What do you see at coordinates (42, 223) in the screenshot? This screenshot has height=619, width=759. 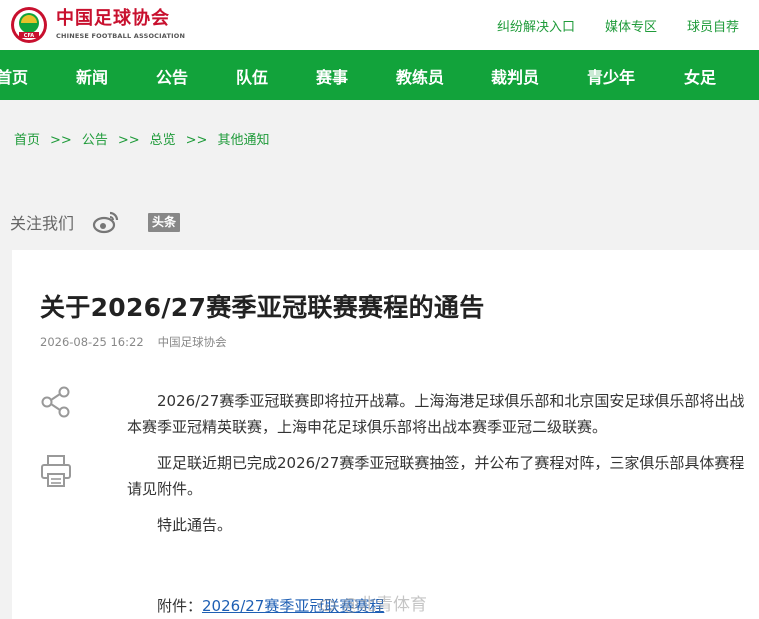 I see `follow-label: 关注我们` at bounding box center [42, 223].